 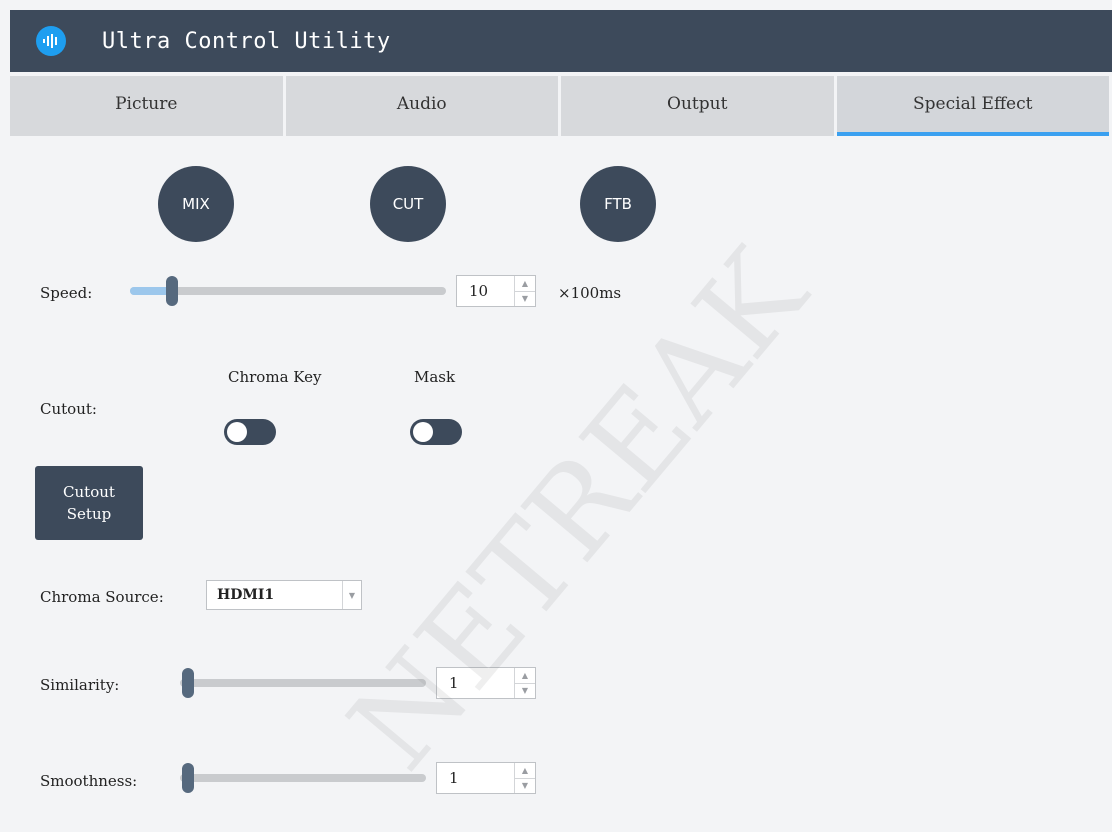 What do you see at coordinates (284, 595) in the screenshot?
I see `chroma-source-select: HDMI1 ▼` at bounding box center [284, 595].